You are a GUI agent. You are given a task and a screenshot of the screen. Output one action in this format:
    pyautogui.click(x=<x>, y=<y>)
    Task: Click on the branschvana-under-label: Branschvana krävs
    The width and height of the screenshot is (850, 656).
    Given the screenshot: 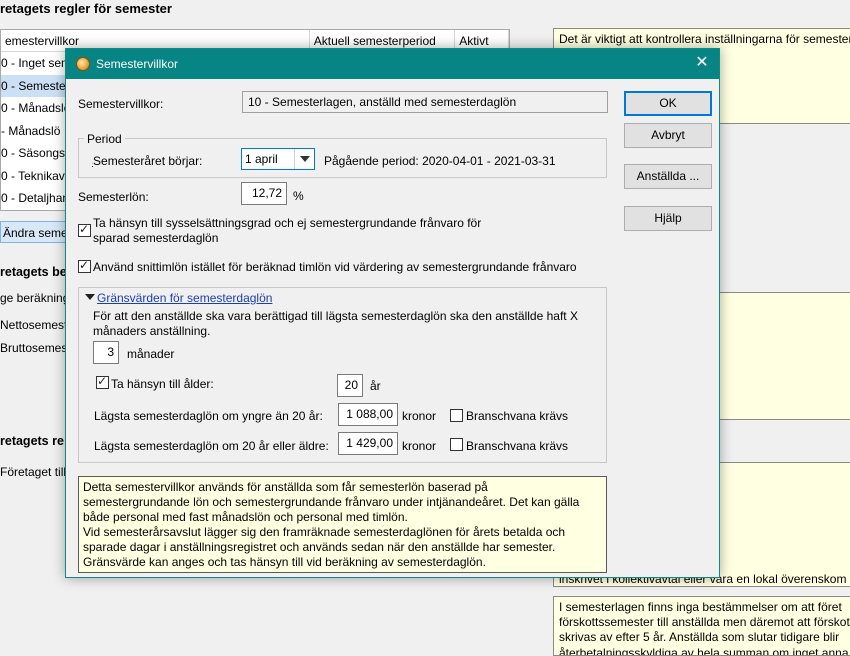 What is the action you would take?
    pyautogui.click(x=517, y=416)
    